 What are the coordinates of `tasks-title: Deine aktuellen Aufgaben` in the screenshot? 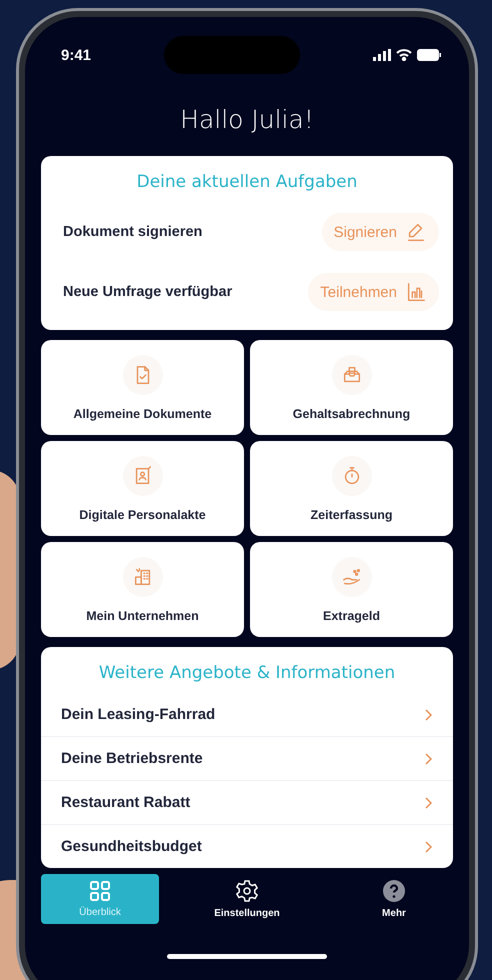 It's located at (247, 182).